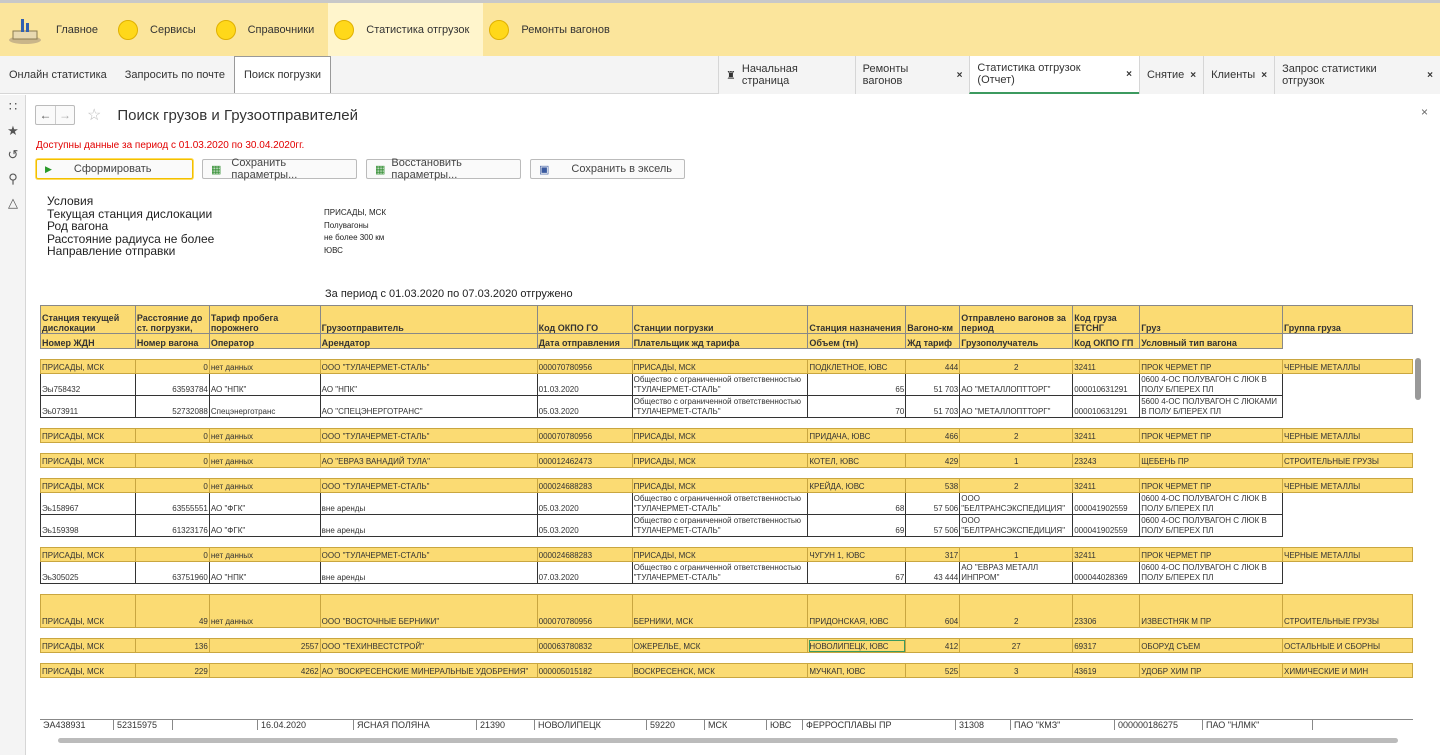 Image resolution: width=1440 pixels, height=755 pixels. What do you see at coordinates (933, 645) in the screenshot?
I see `table-cell: 412` at bounding box center [933, 645].